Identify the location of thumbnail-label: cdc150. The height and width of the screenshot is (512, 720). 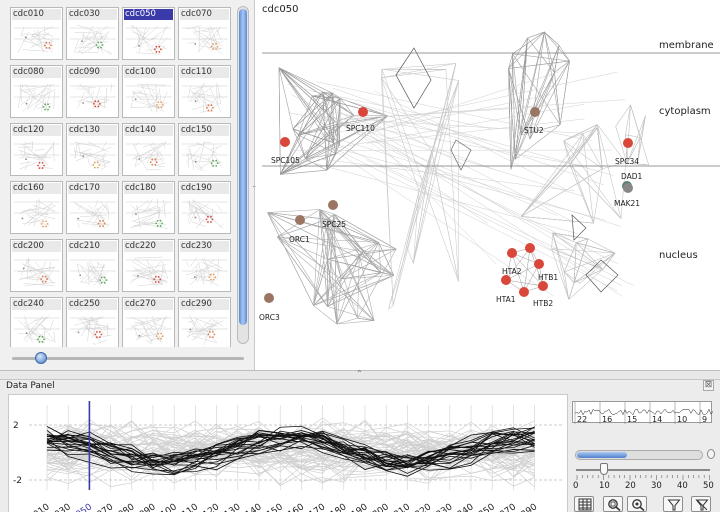
(204, 130).